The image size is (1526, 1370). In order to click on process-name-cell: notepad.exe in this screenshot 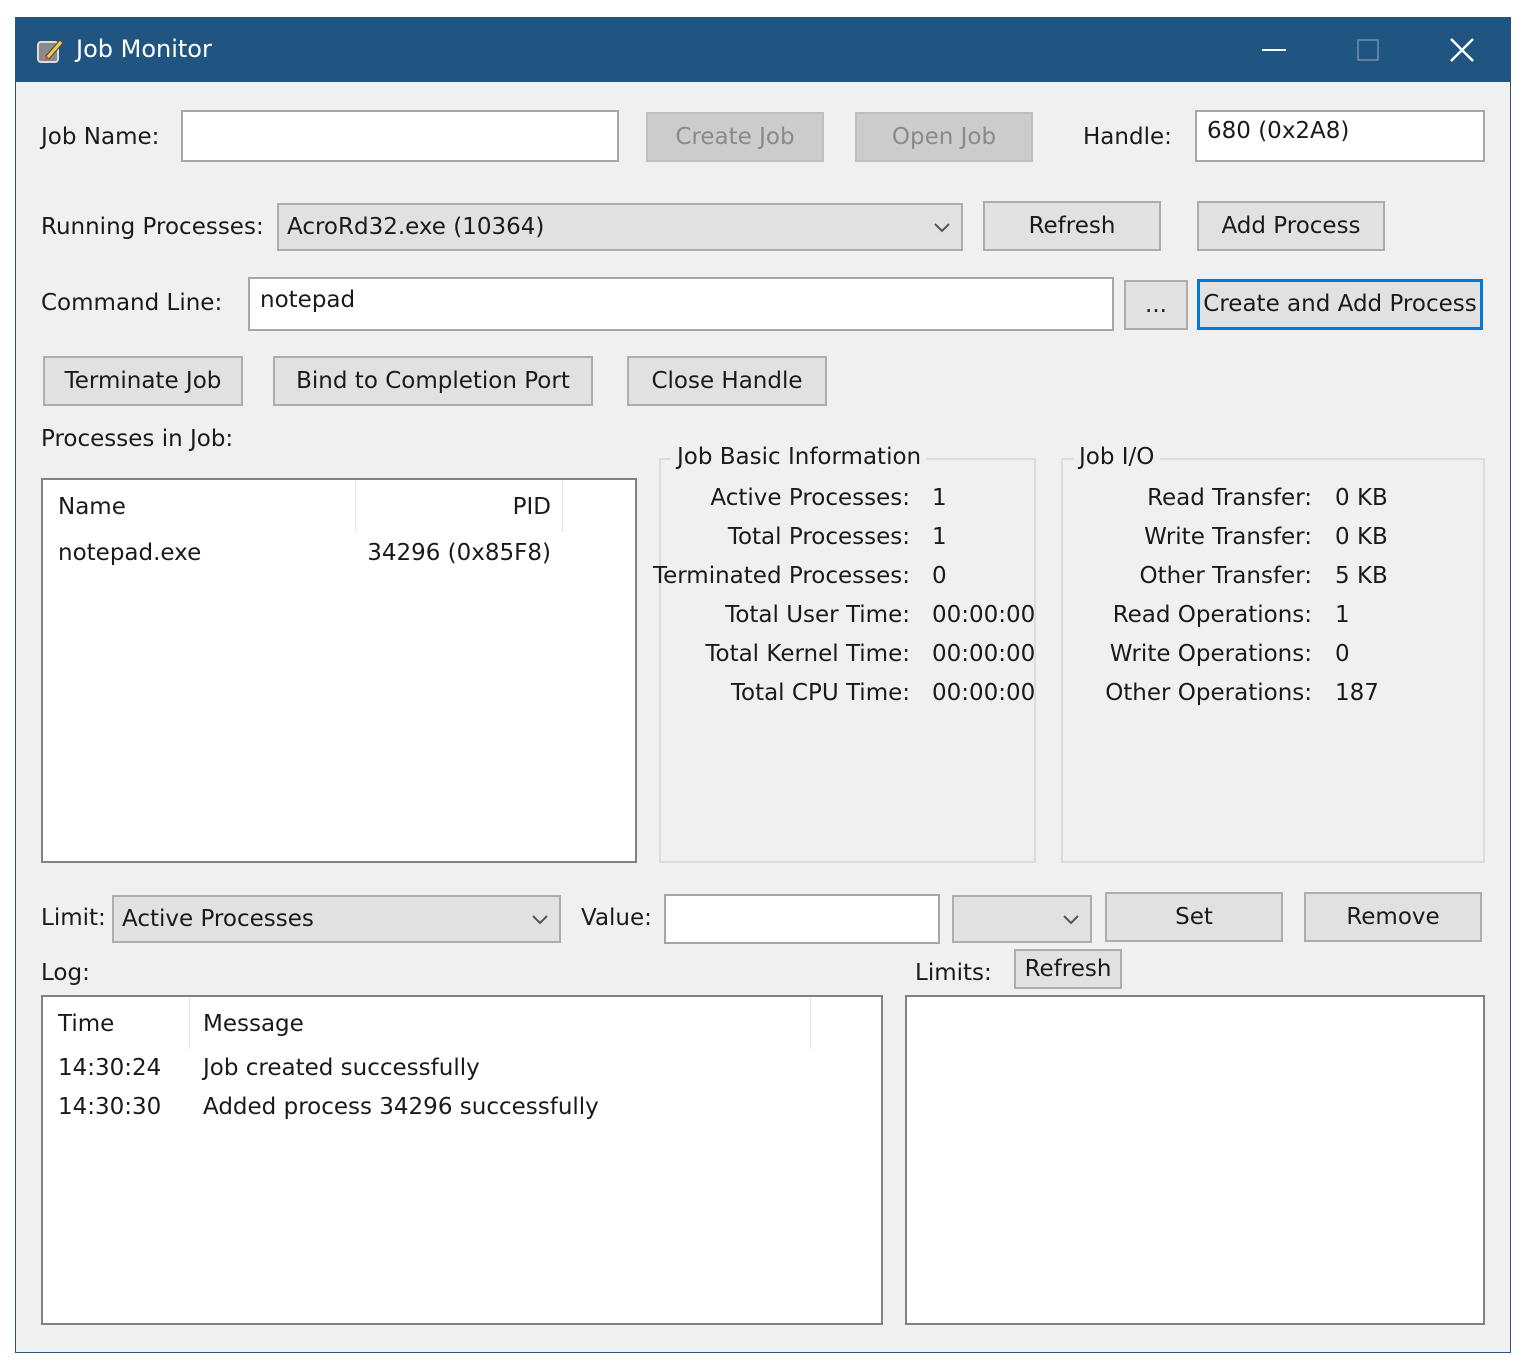, I will do `click(130, 553)`.